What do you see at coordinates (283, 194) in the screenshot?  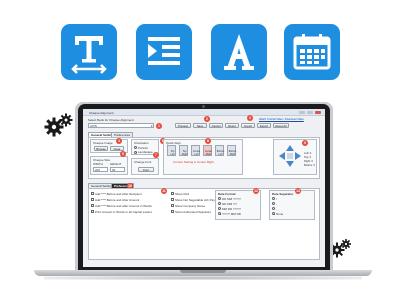 I see `date-separator-label: Date Separator` at bounding box center [283, 194].